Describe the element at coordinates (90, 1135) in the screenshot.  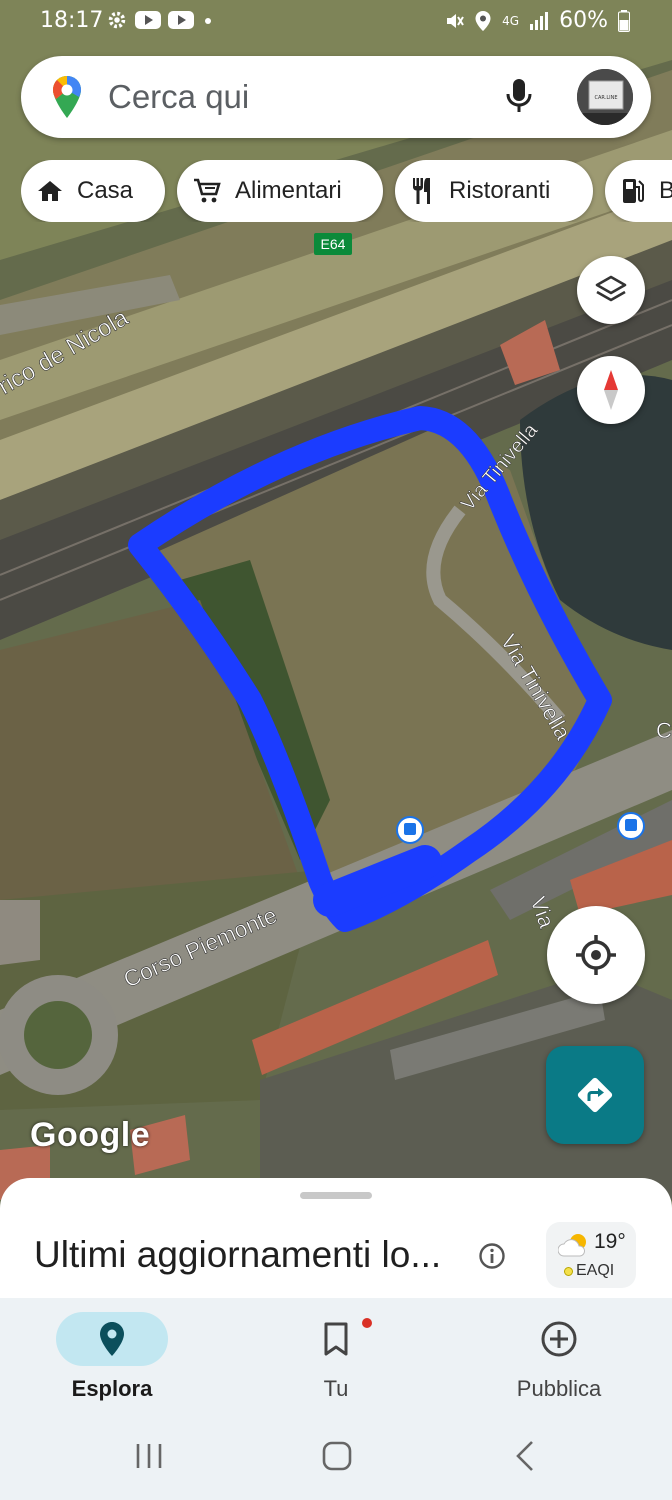
I see `google-attribution: Google` at that location.